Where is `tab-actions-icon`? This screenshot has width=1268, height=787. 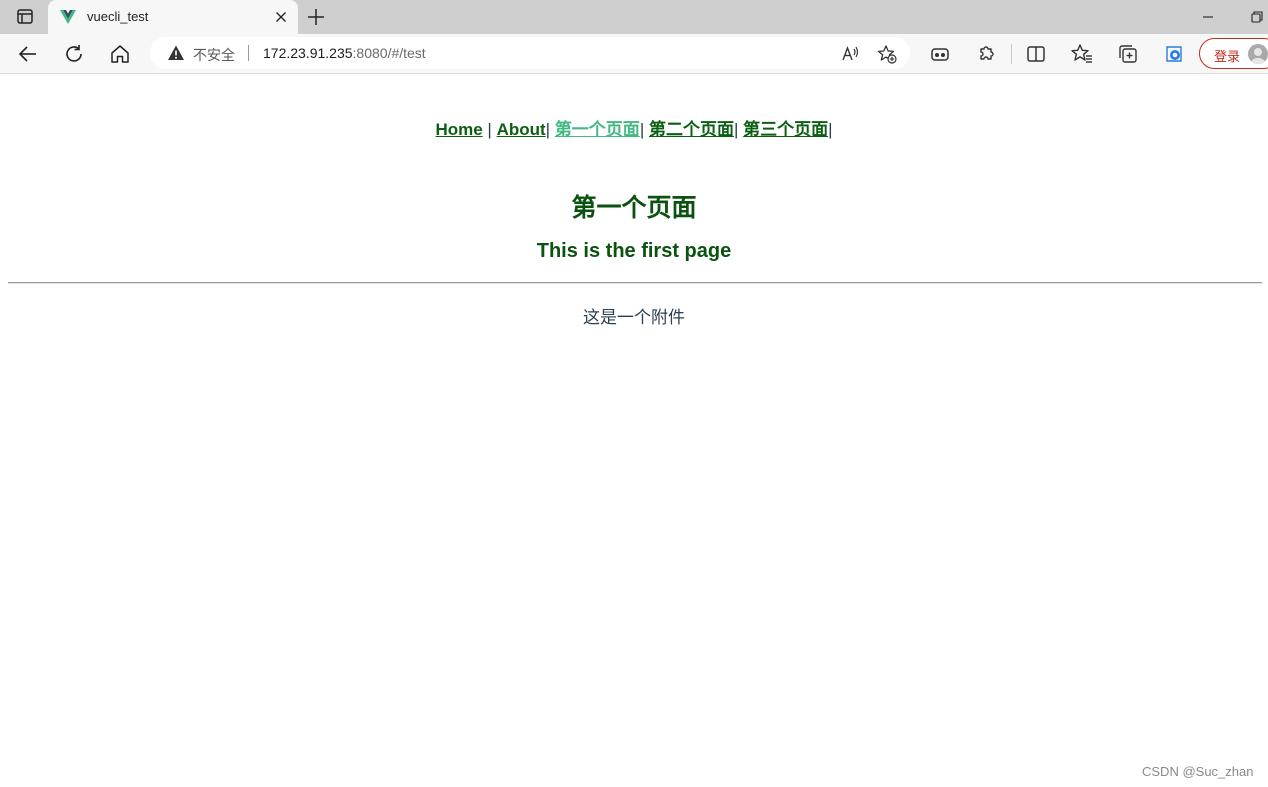
tab-actions-icon is located at coordinates (25, 17).